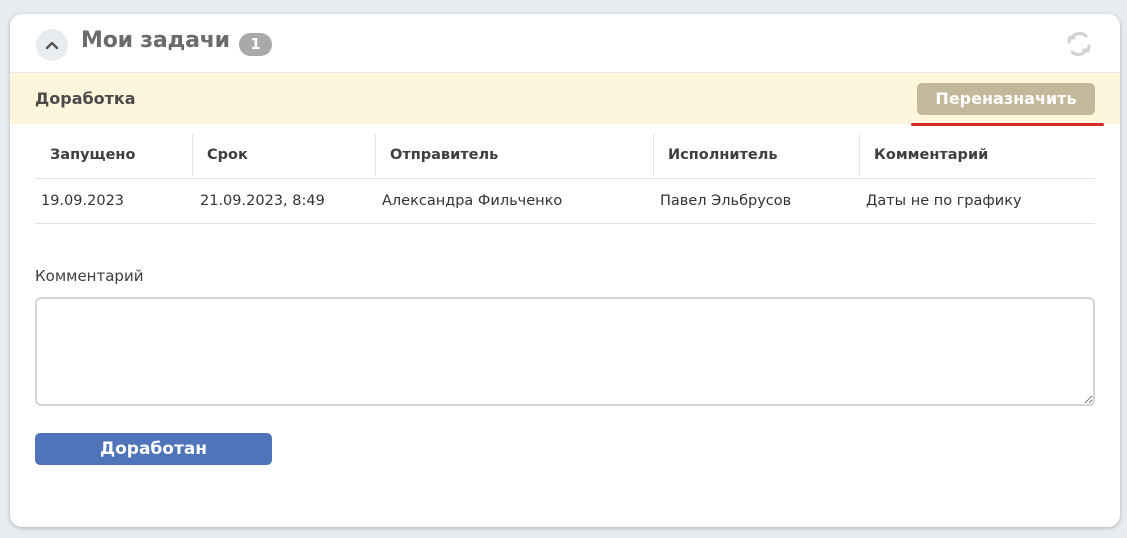 The image size is (1127, 538). I want to click on stage-bar: Доработка Переназначить, so click(565, 98).